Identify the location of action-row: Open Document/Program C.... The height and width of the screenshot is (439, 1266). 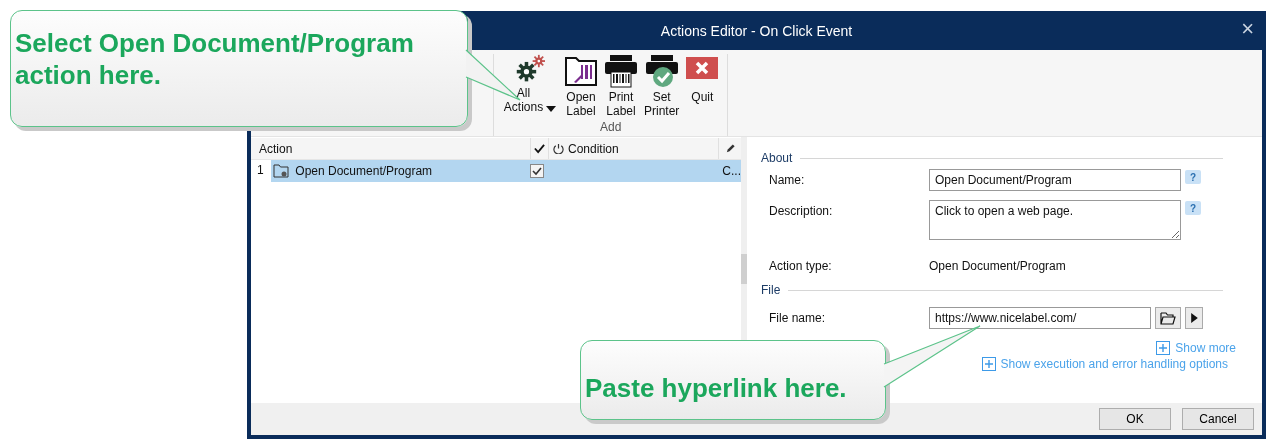
(506, 171).